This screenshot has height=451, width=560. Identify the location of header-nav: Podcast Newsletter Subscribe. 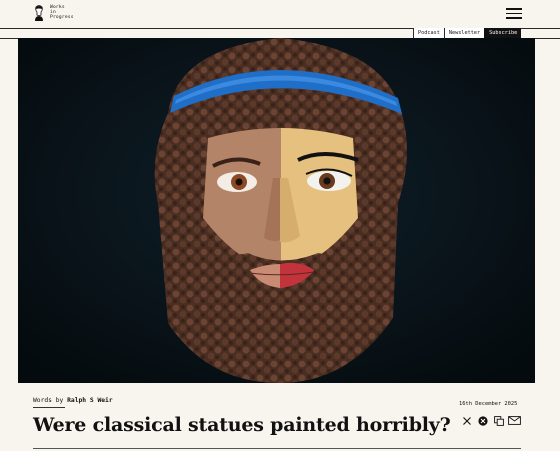
(467, 33).